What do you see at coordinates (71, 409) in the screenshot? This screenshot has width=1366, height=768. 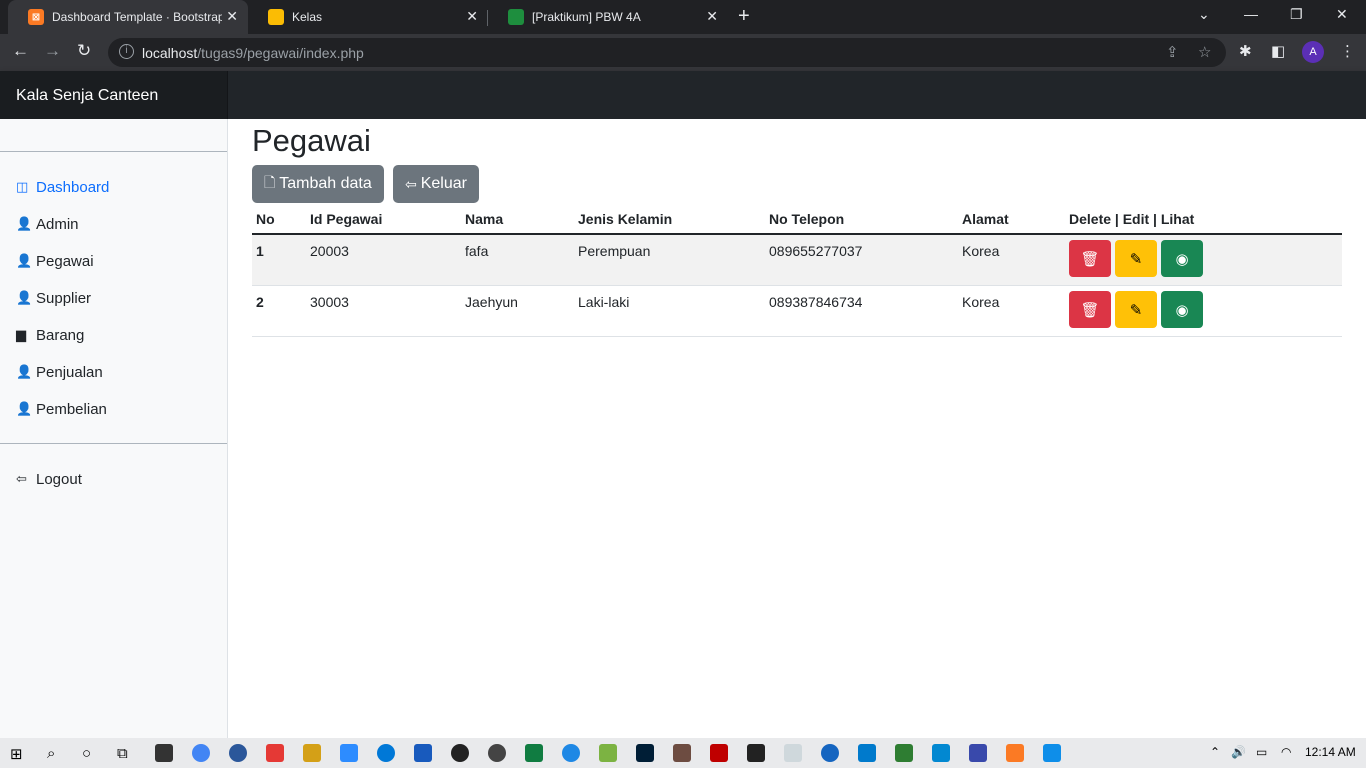 I see `sidebar-item-label: Pembelian` at bounding box center [71, 409].